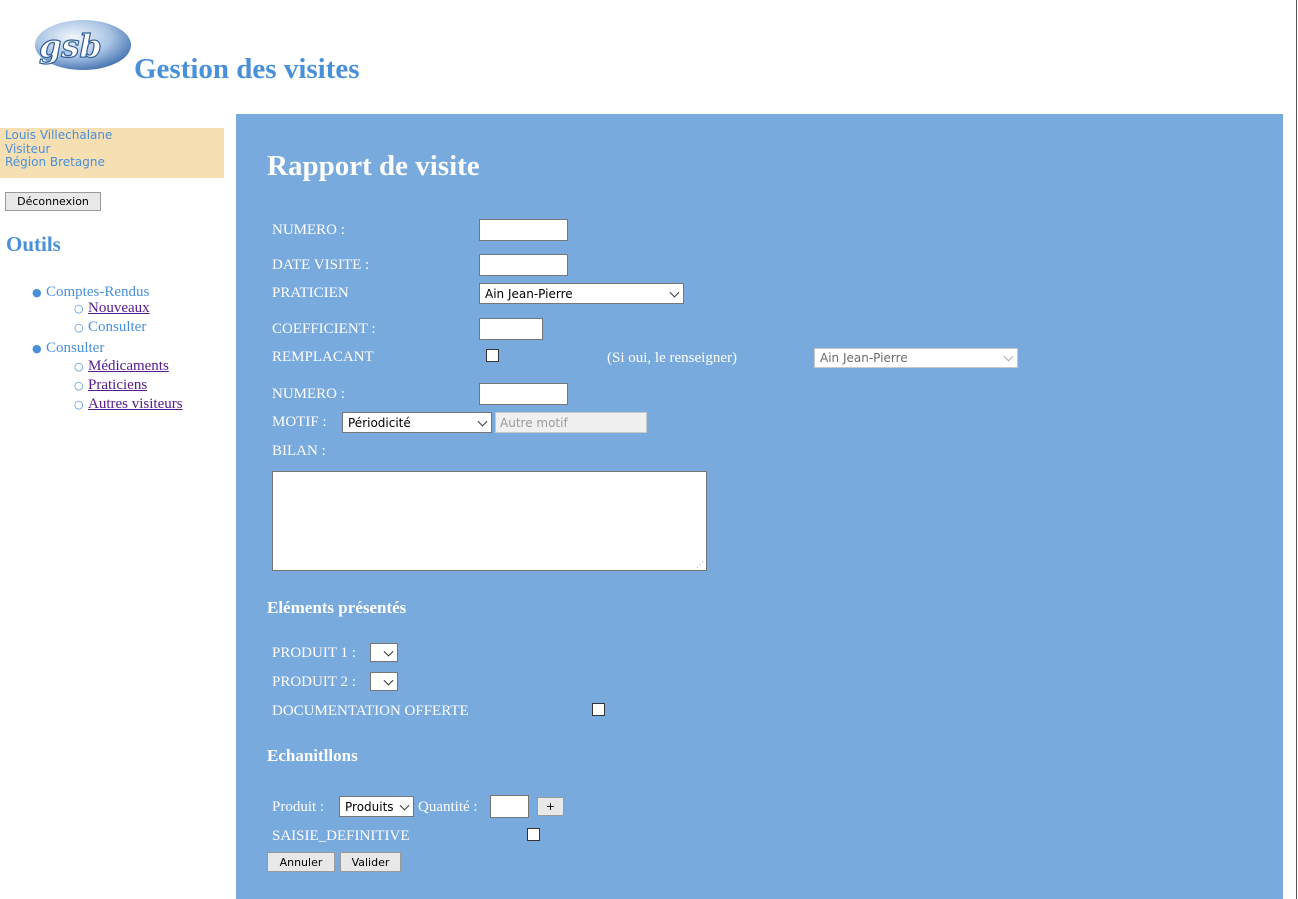 This screenshot has height=899, width=1298. What do you see at coordinates (323, 357) in the screenshot?
I see `remplacant-label: REMPLACANT` at bounding box center [323, 357].